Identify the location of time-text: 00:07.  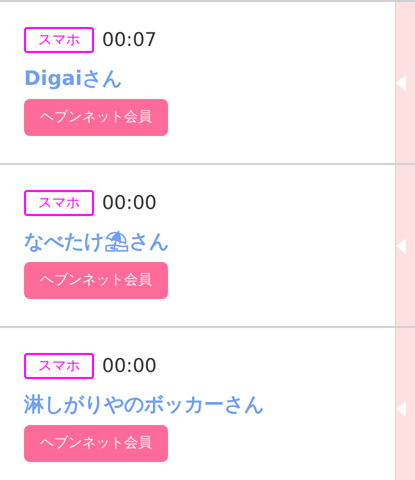
(129, 40).